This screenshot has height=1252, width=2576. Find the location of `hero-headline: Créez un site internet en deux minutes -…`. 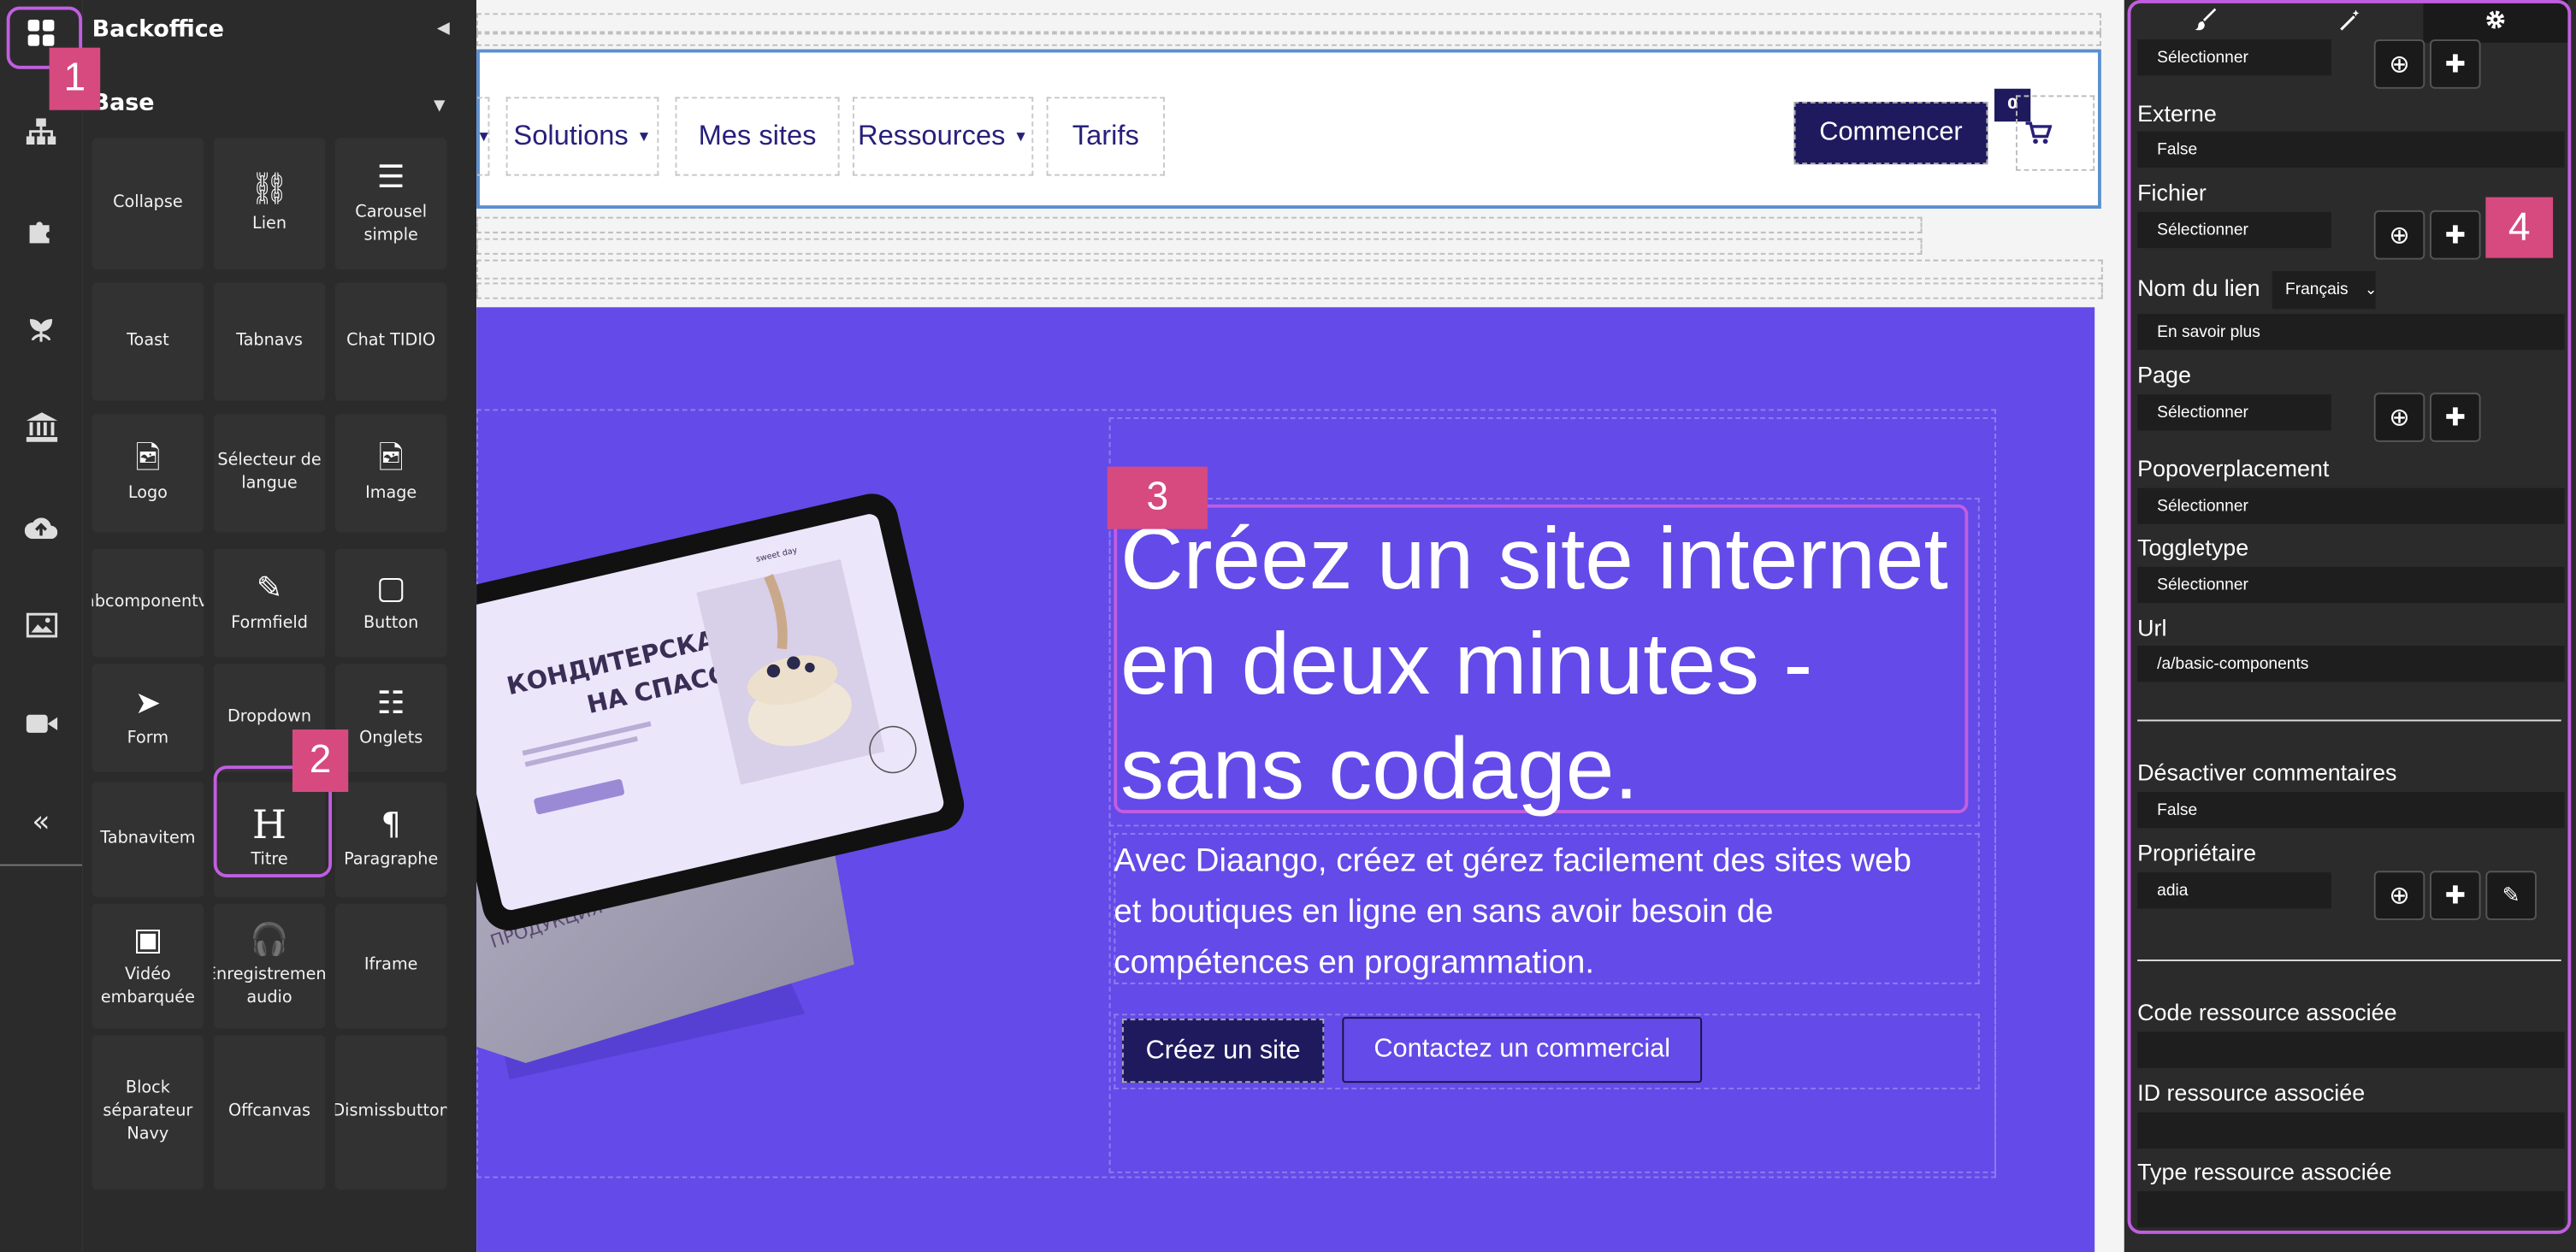

hero-headline: Créez un site internet en deux minutes -… is located at coordinates (1541, 661).